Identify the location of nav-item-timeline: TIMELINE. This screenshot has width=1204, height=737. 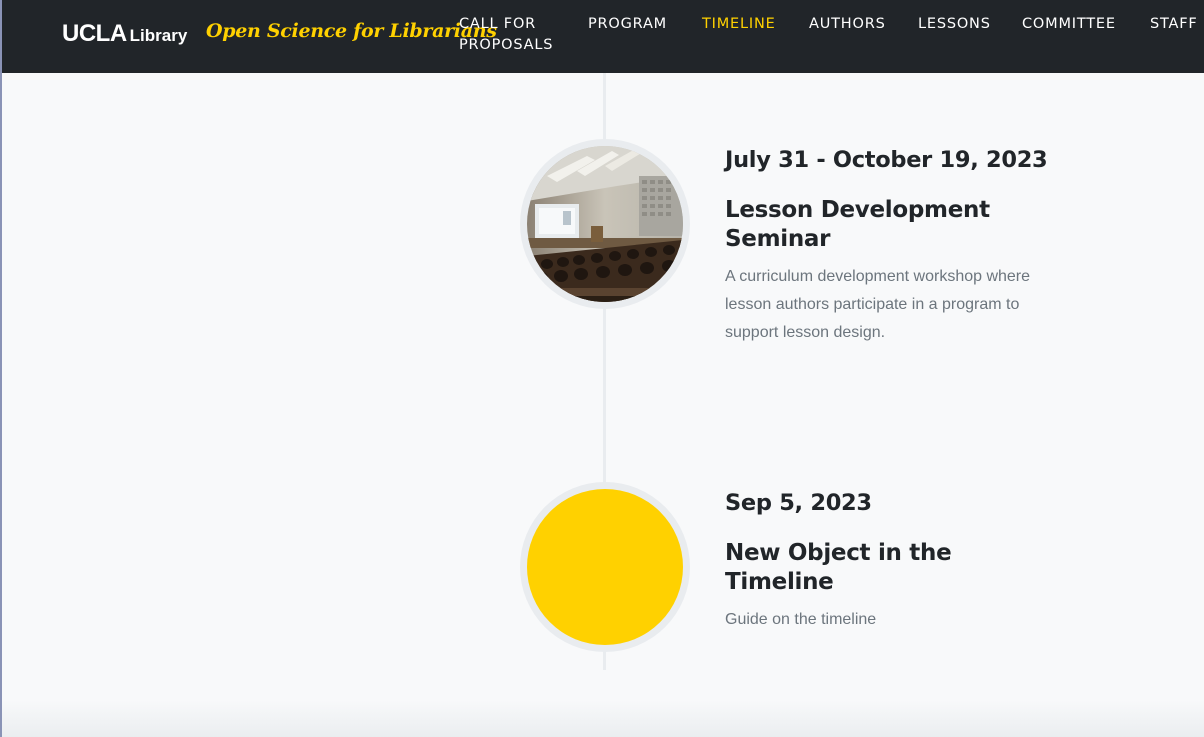
(739, 24).